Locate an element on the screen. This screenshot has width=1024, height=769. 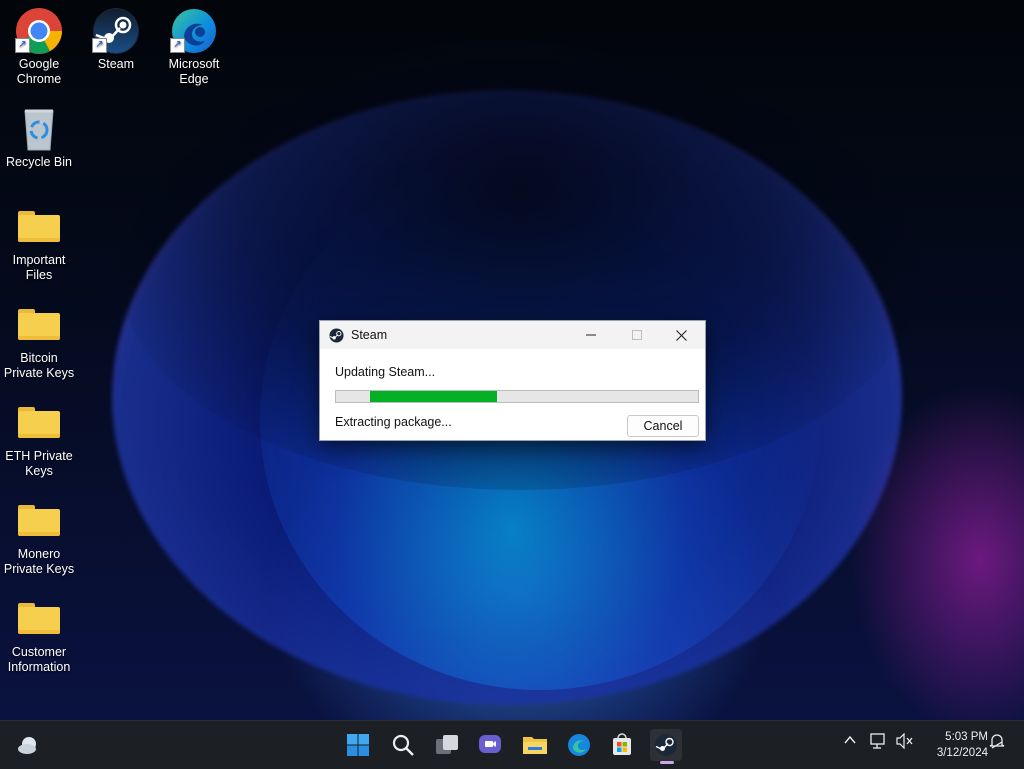
store-icon is located at coordinates (622, 745).